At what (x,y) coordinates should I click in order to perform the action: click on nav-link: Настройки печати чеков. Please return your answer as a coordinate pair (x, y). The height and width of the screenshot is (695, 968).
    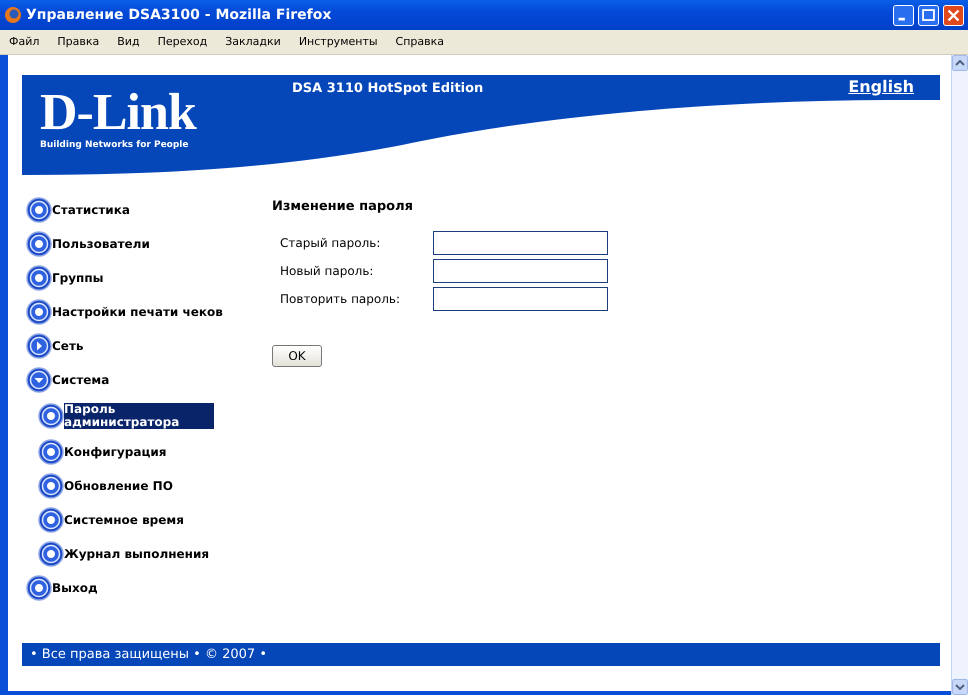
    Looking at the image, I should click on (137, 312).